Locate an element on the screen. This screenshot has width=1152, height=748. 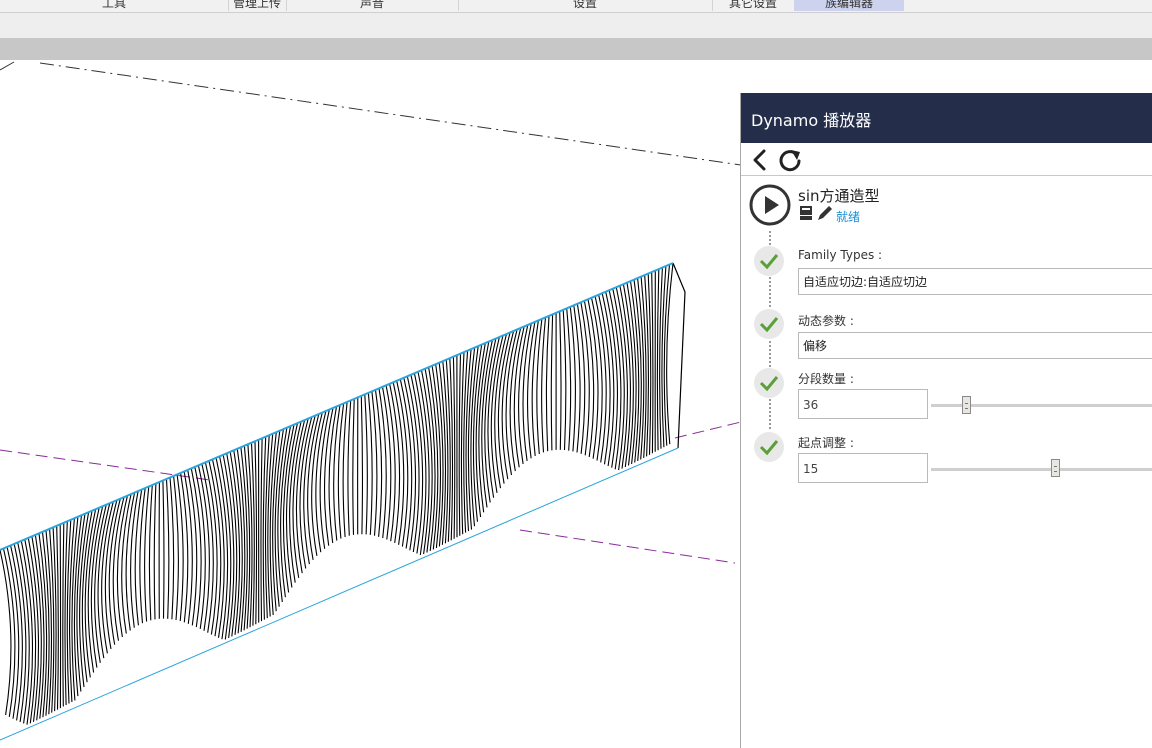
start-adjust-slider-thumb is located at coordinates (1056, 468).